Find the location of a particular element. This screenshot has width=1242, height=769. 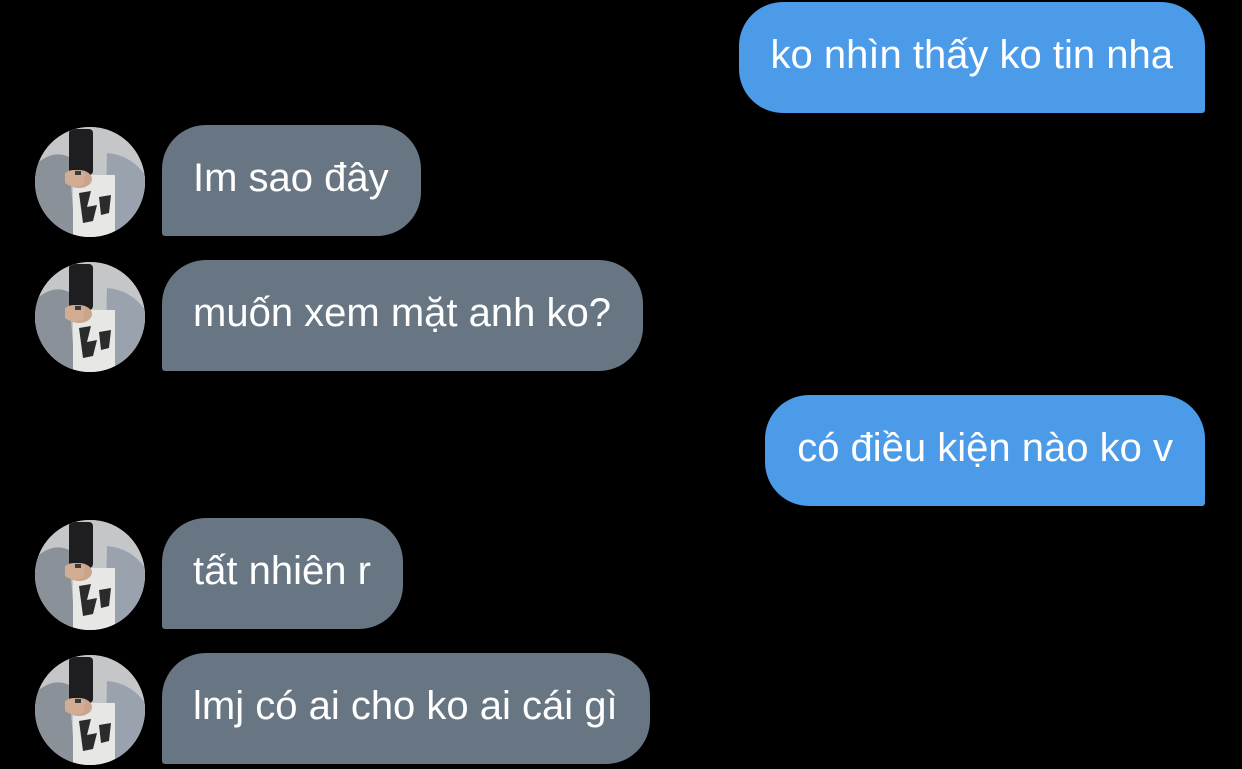

message-text: Im sao đây is located at coordinates (291, 177).